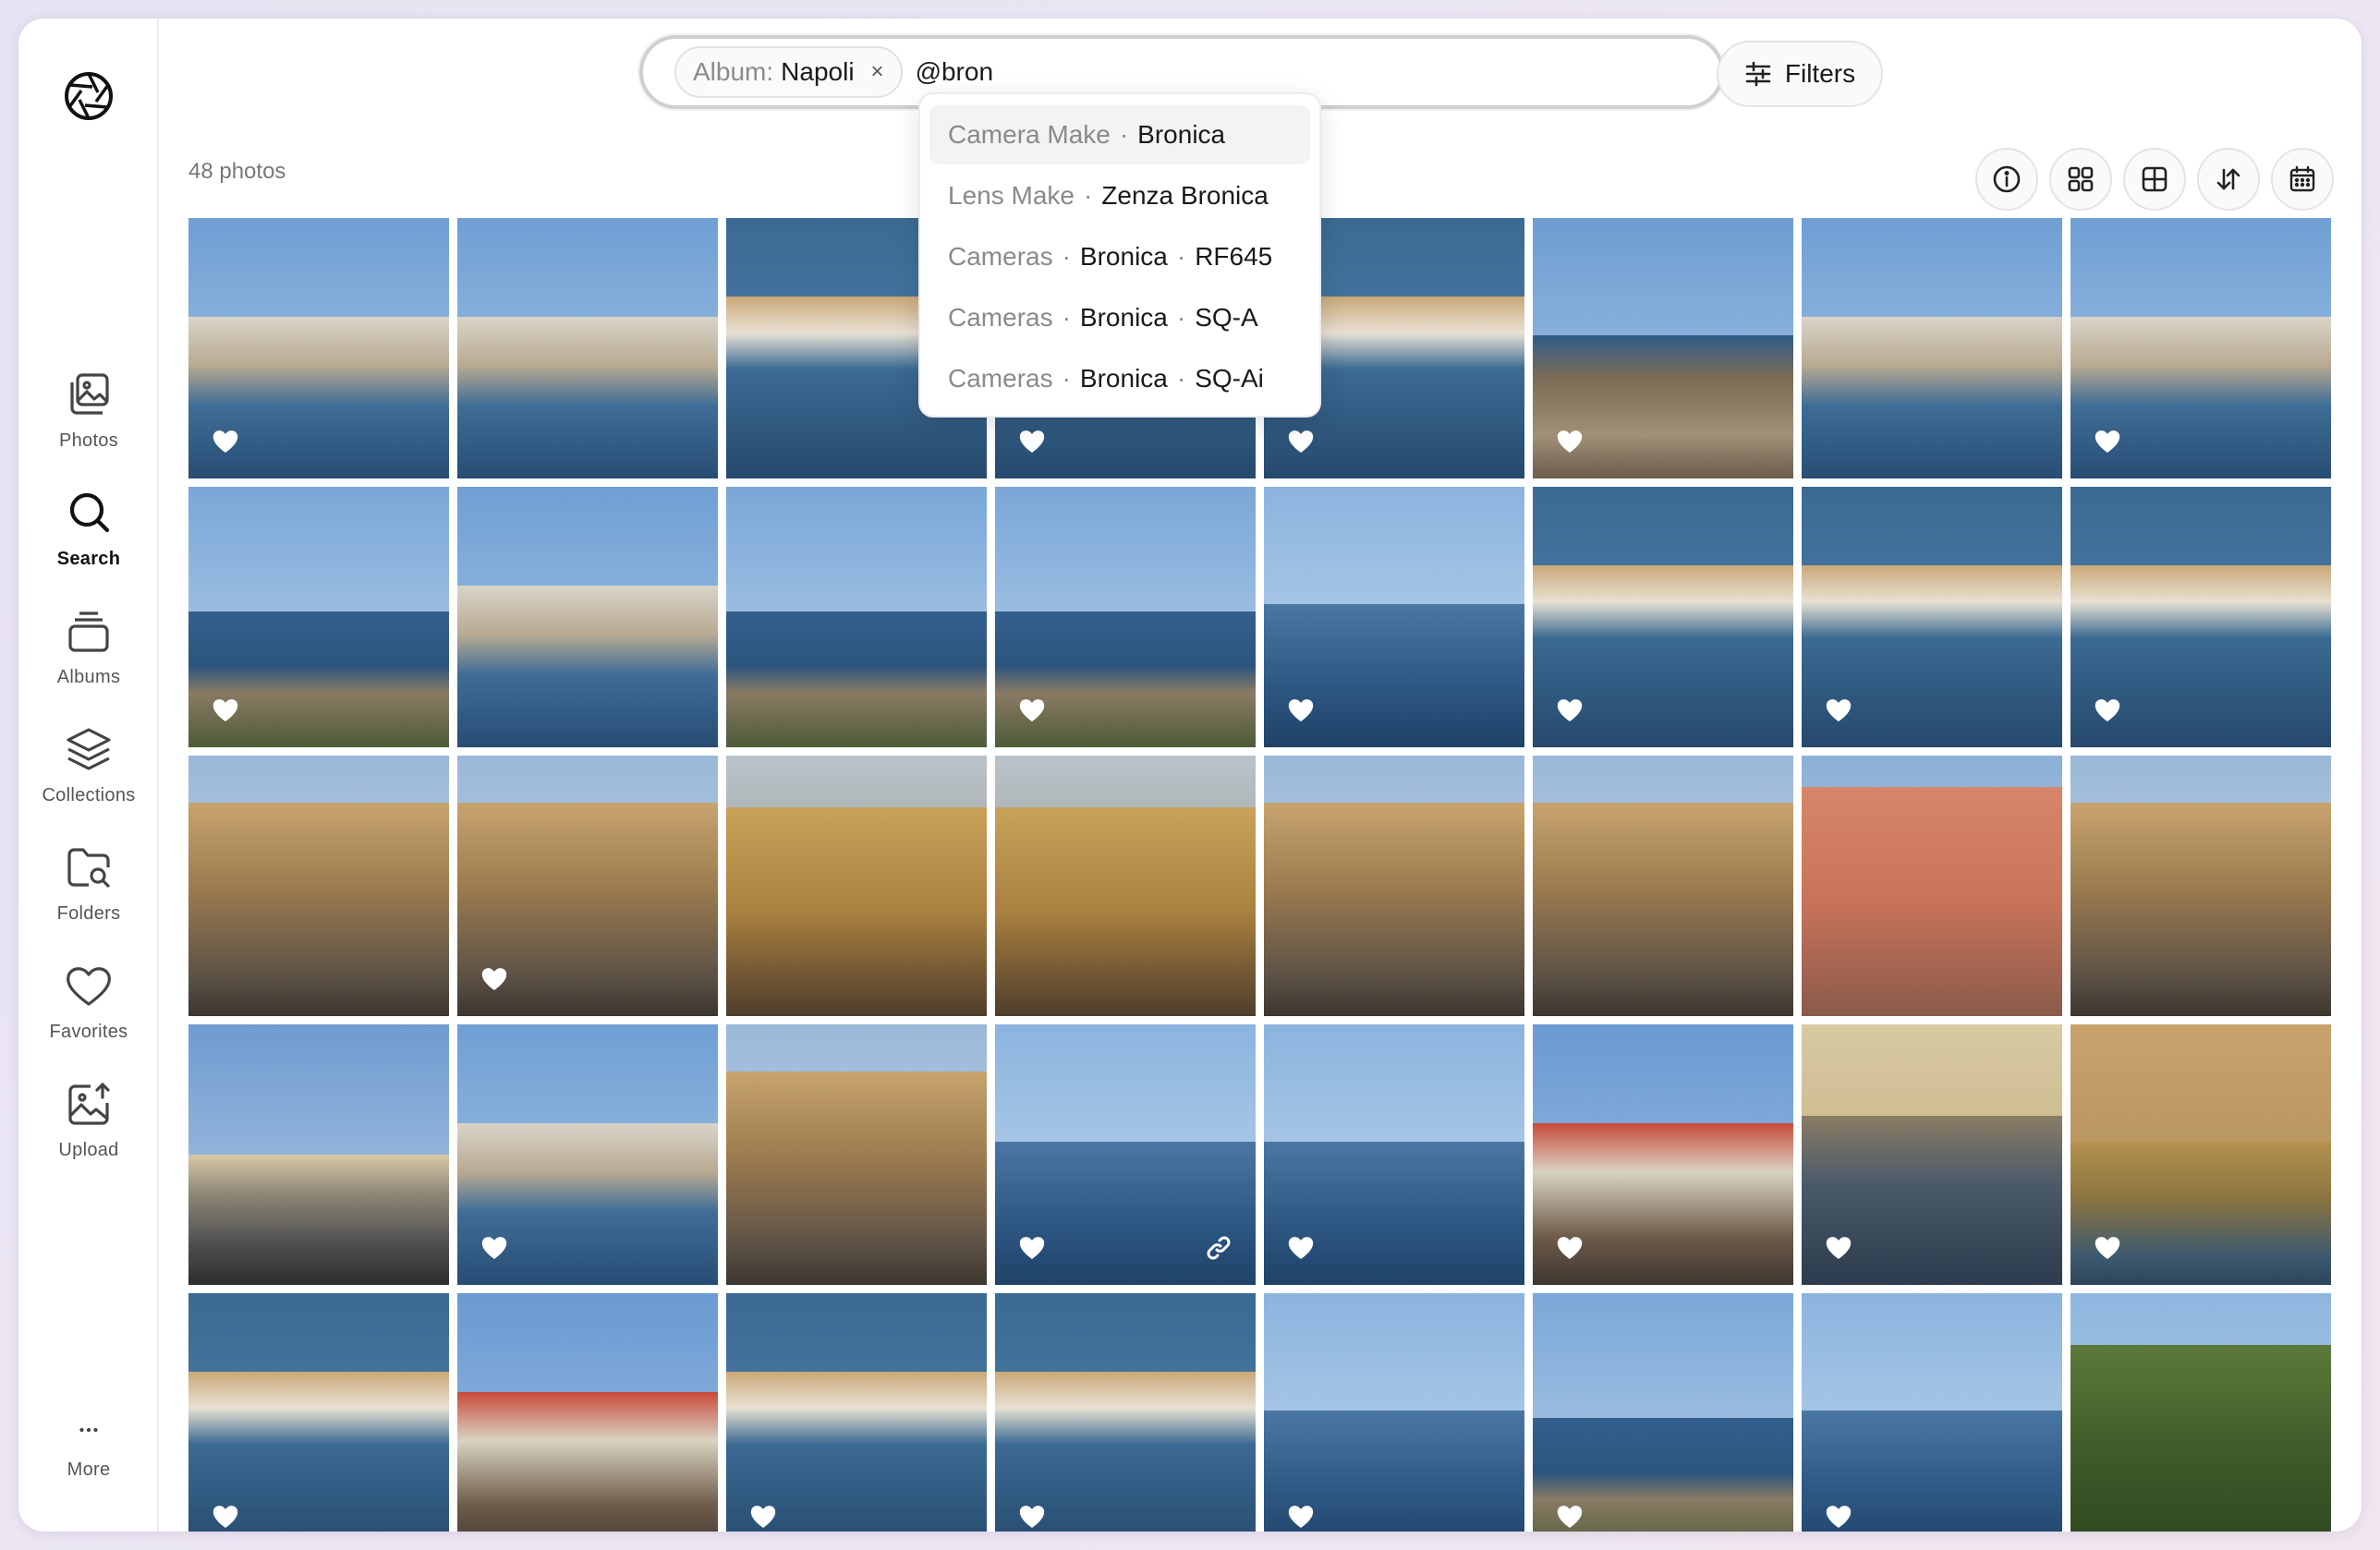 The width and height of the screenshot is (2380, 1550). What do you see at coordinates (88, 632) in the screenshot?
I see `albums-icon` at bounding box center [88, 632].